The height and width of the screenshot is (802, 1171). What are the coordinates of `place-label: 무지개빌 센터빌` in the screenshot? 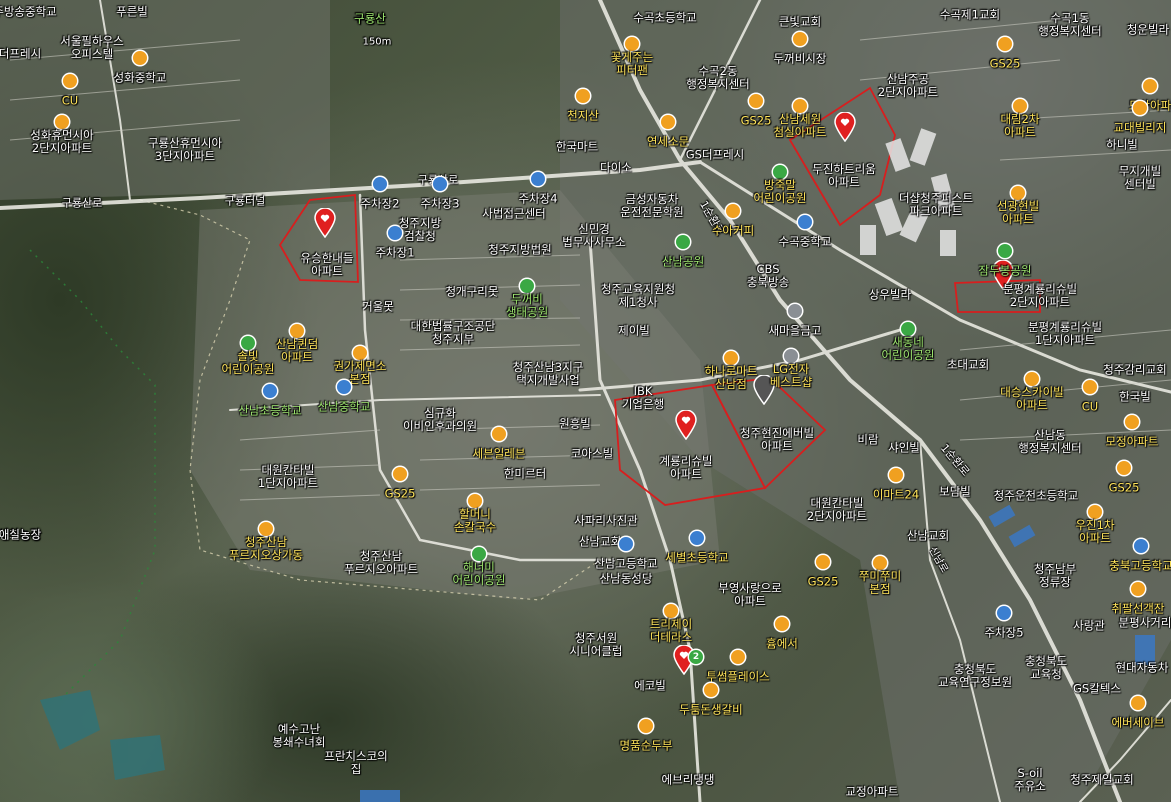 It's located at (1140, 178).